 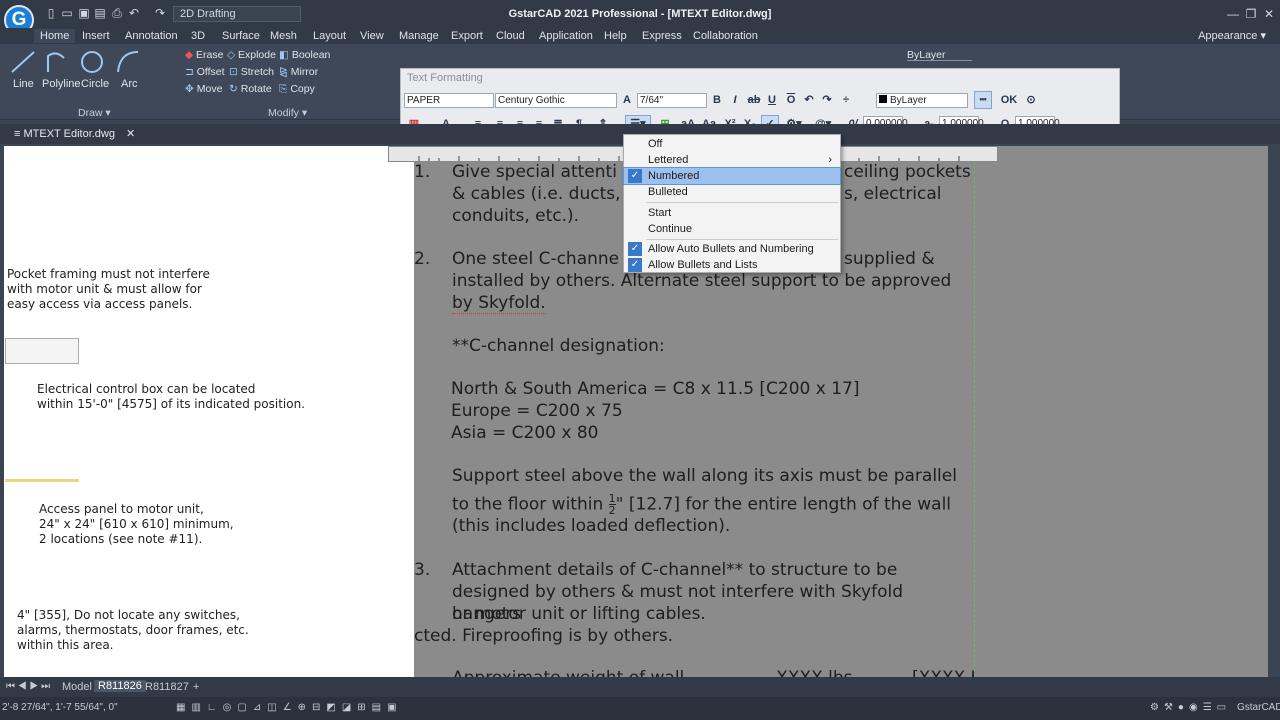 What do you see at coordinates (725, 36) in the screenshot?
I see `tab-collaboration: Collaboration` at bounding box center [725, 36].